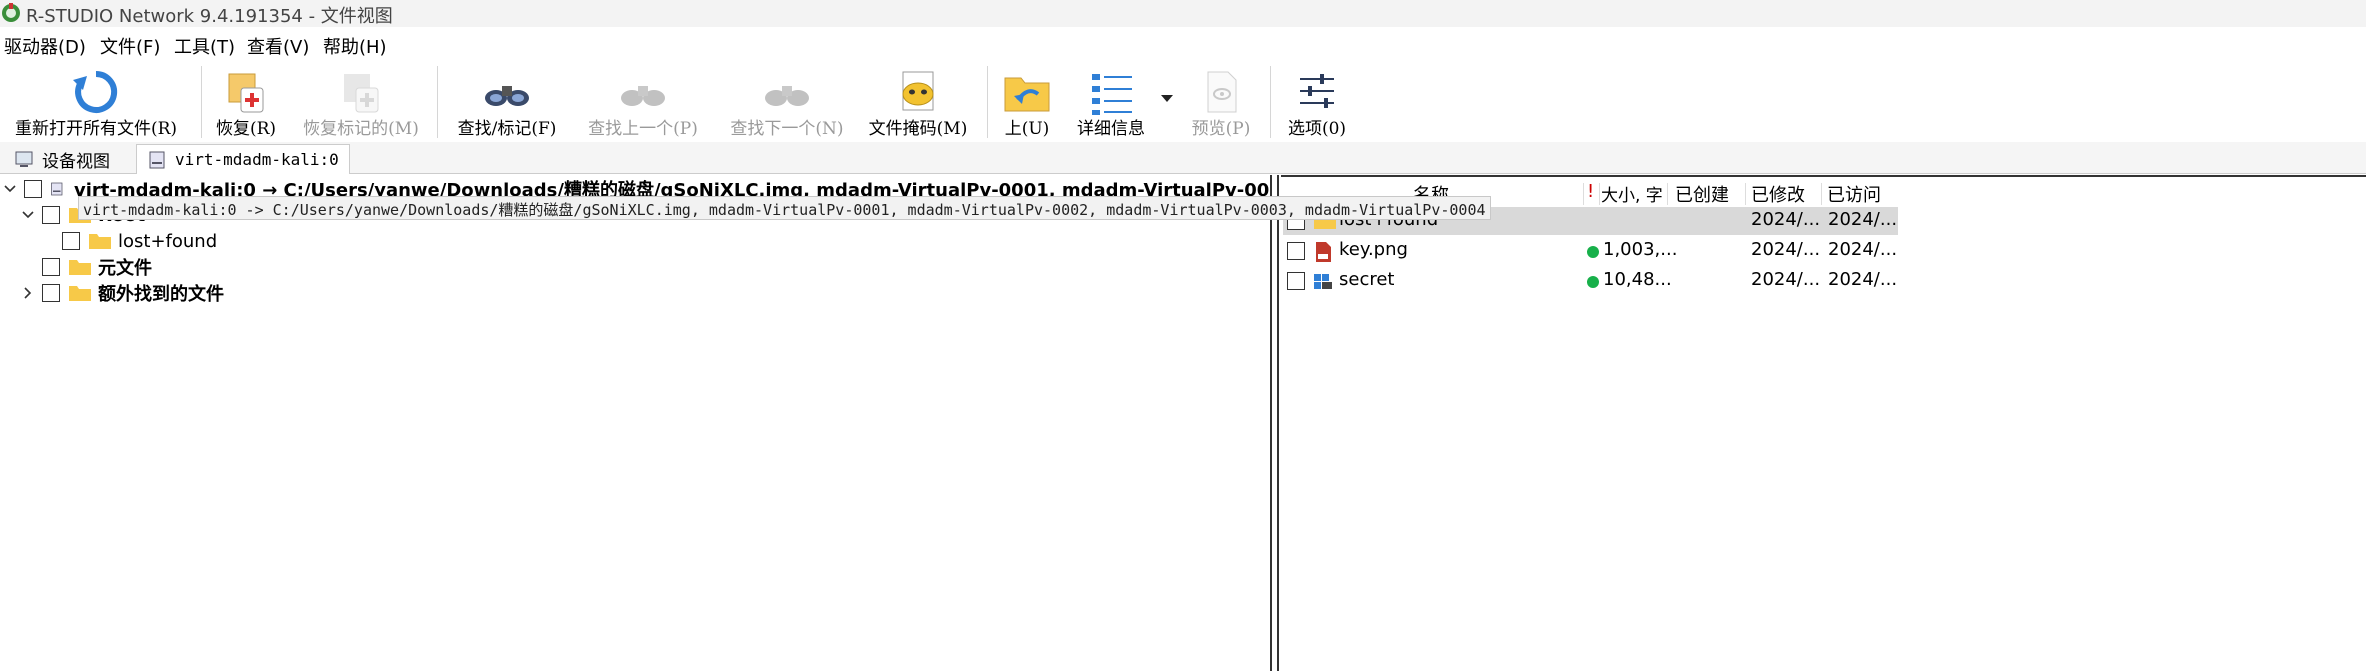 The image size is (2366, 671). Describe the element at coordinates (1367, 279) in the screenshot. I see `file-name: secret` at that location.